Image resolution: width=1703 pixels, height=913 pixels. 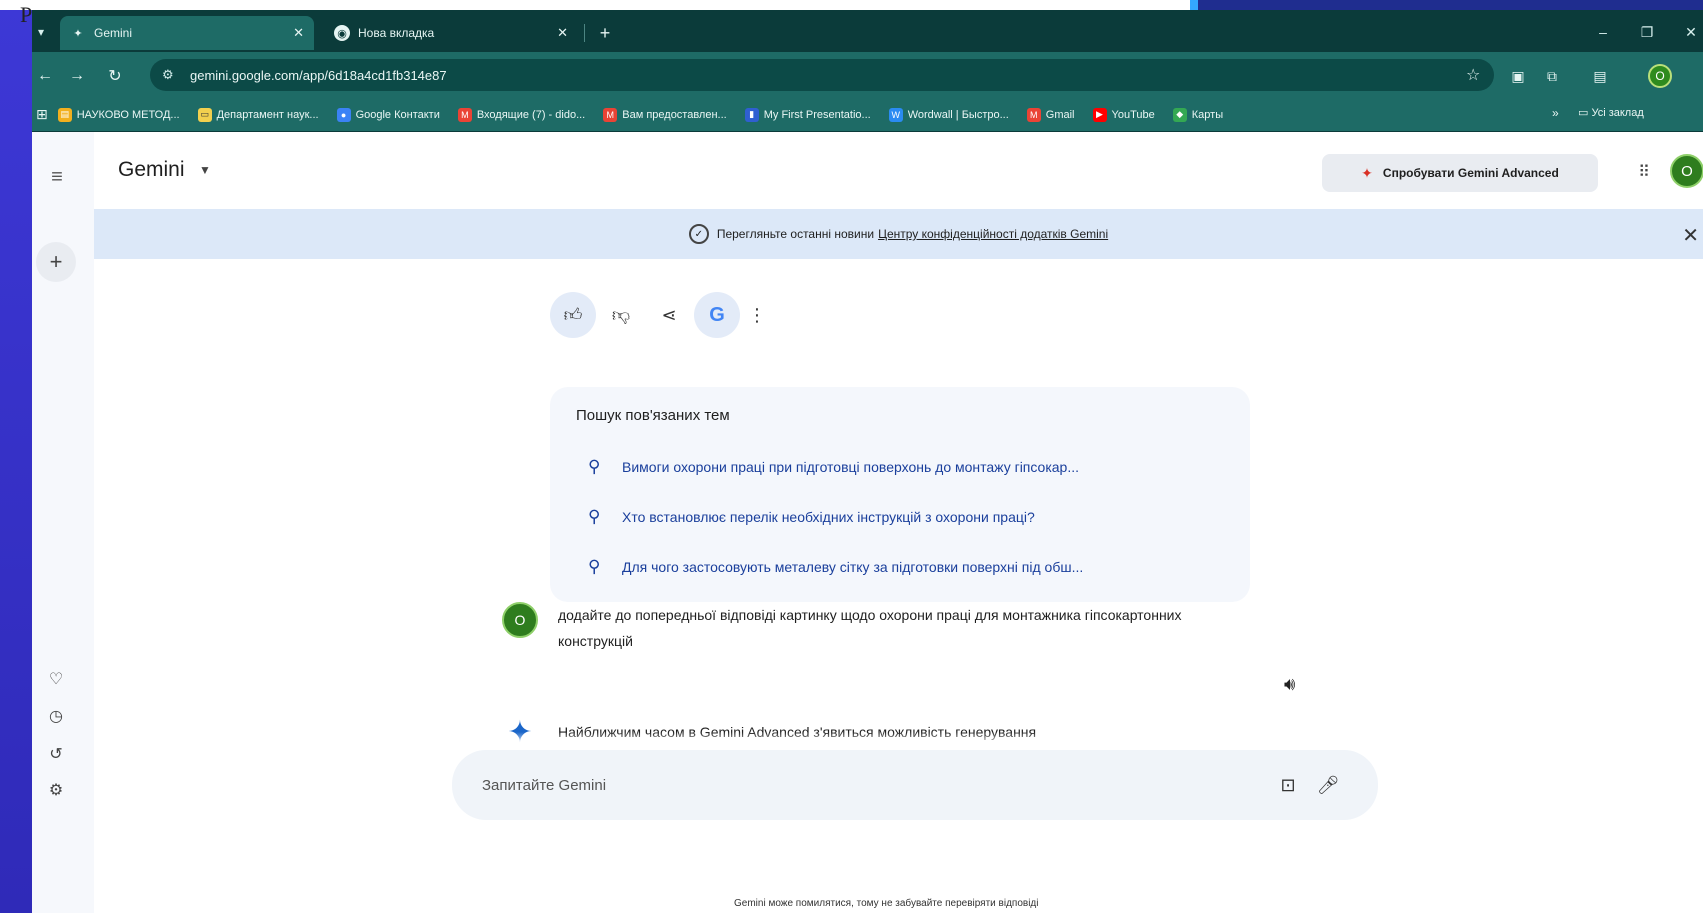 I want to click on all-bookmarks-button: ▭ Усі заклад, so click(x=1611, y=112).